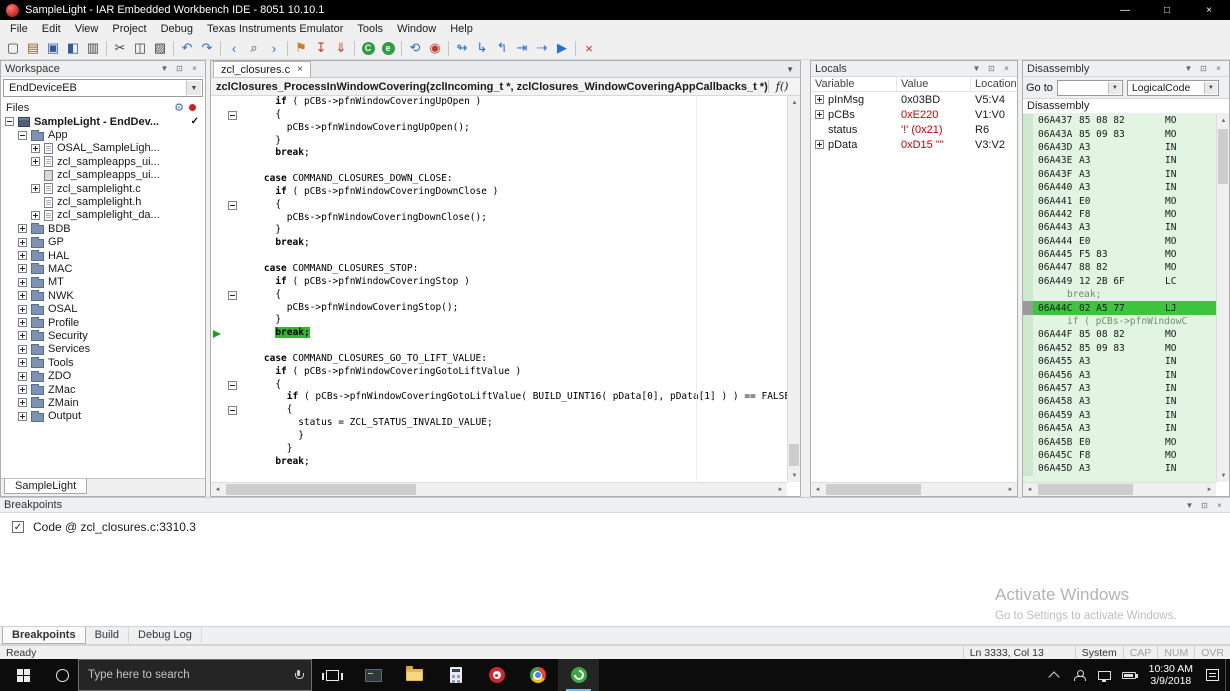 The image size is (1230, 691). I want to click on panel-menu-icon: ▼, so click(164, 68).